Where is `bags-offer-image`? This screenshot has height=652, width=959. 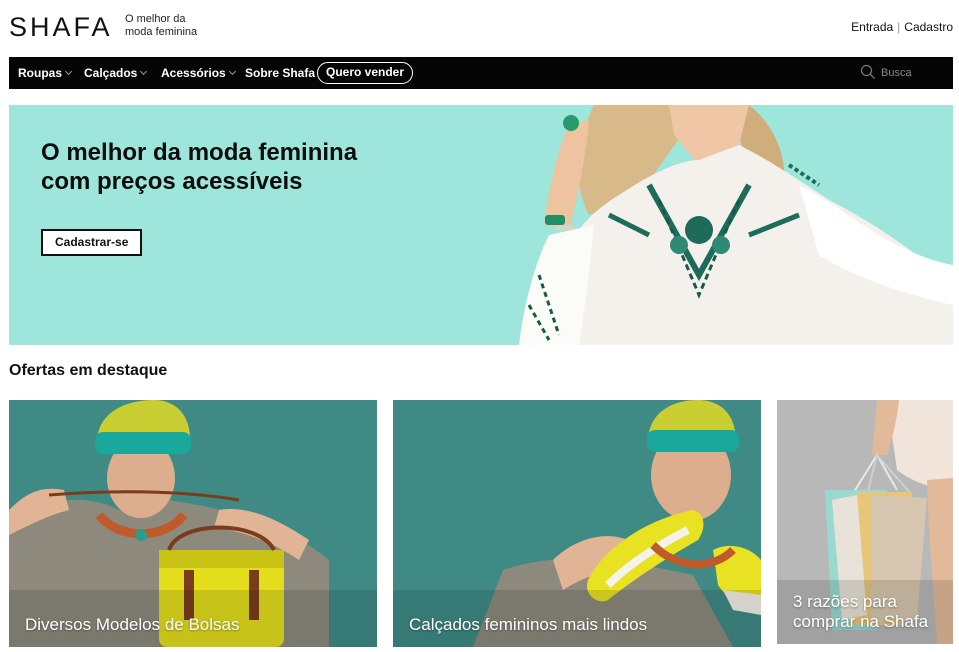
bags-offer-image is located at coordinates (193, 523).